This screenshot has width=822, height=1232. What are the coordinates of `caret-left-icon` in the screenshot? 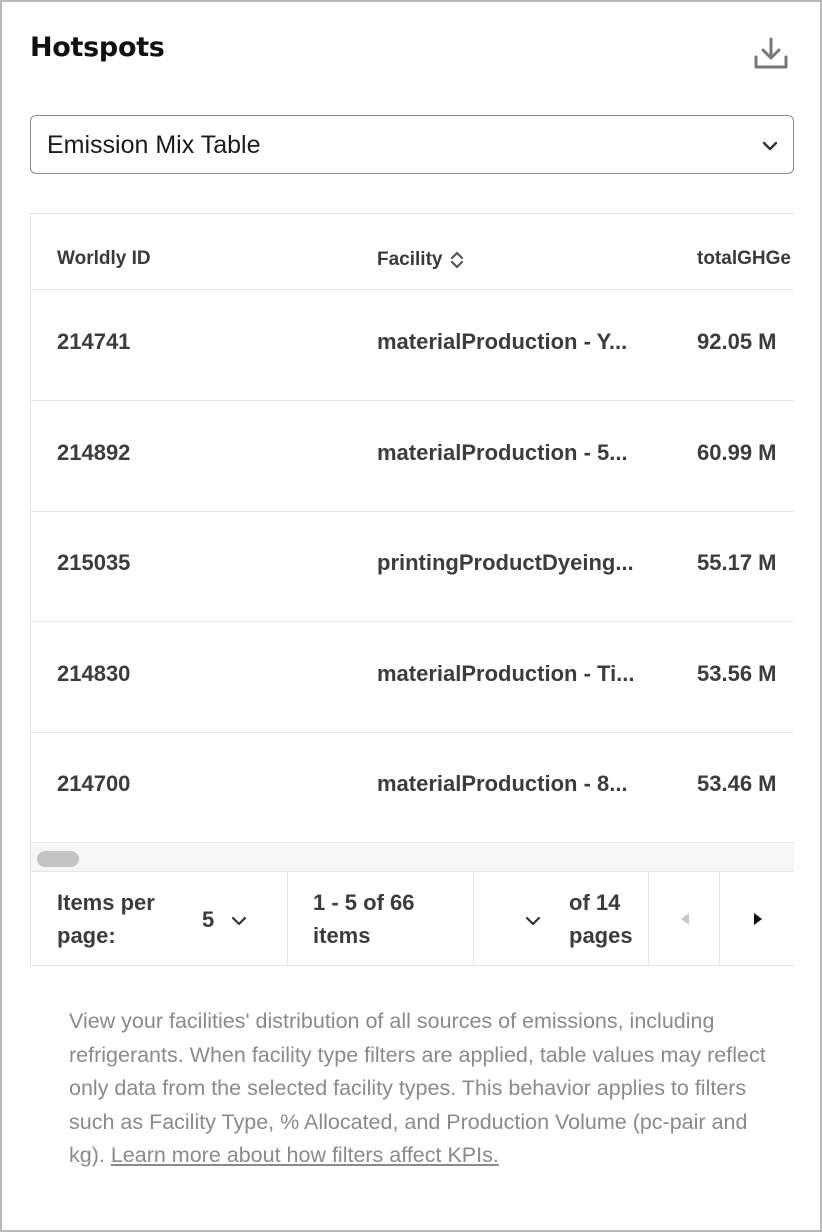 It's located at (685, 919).